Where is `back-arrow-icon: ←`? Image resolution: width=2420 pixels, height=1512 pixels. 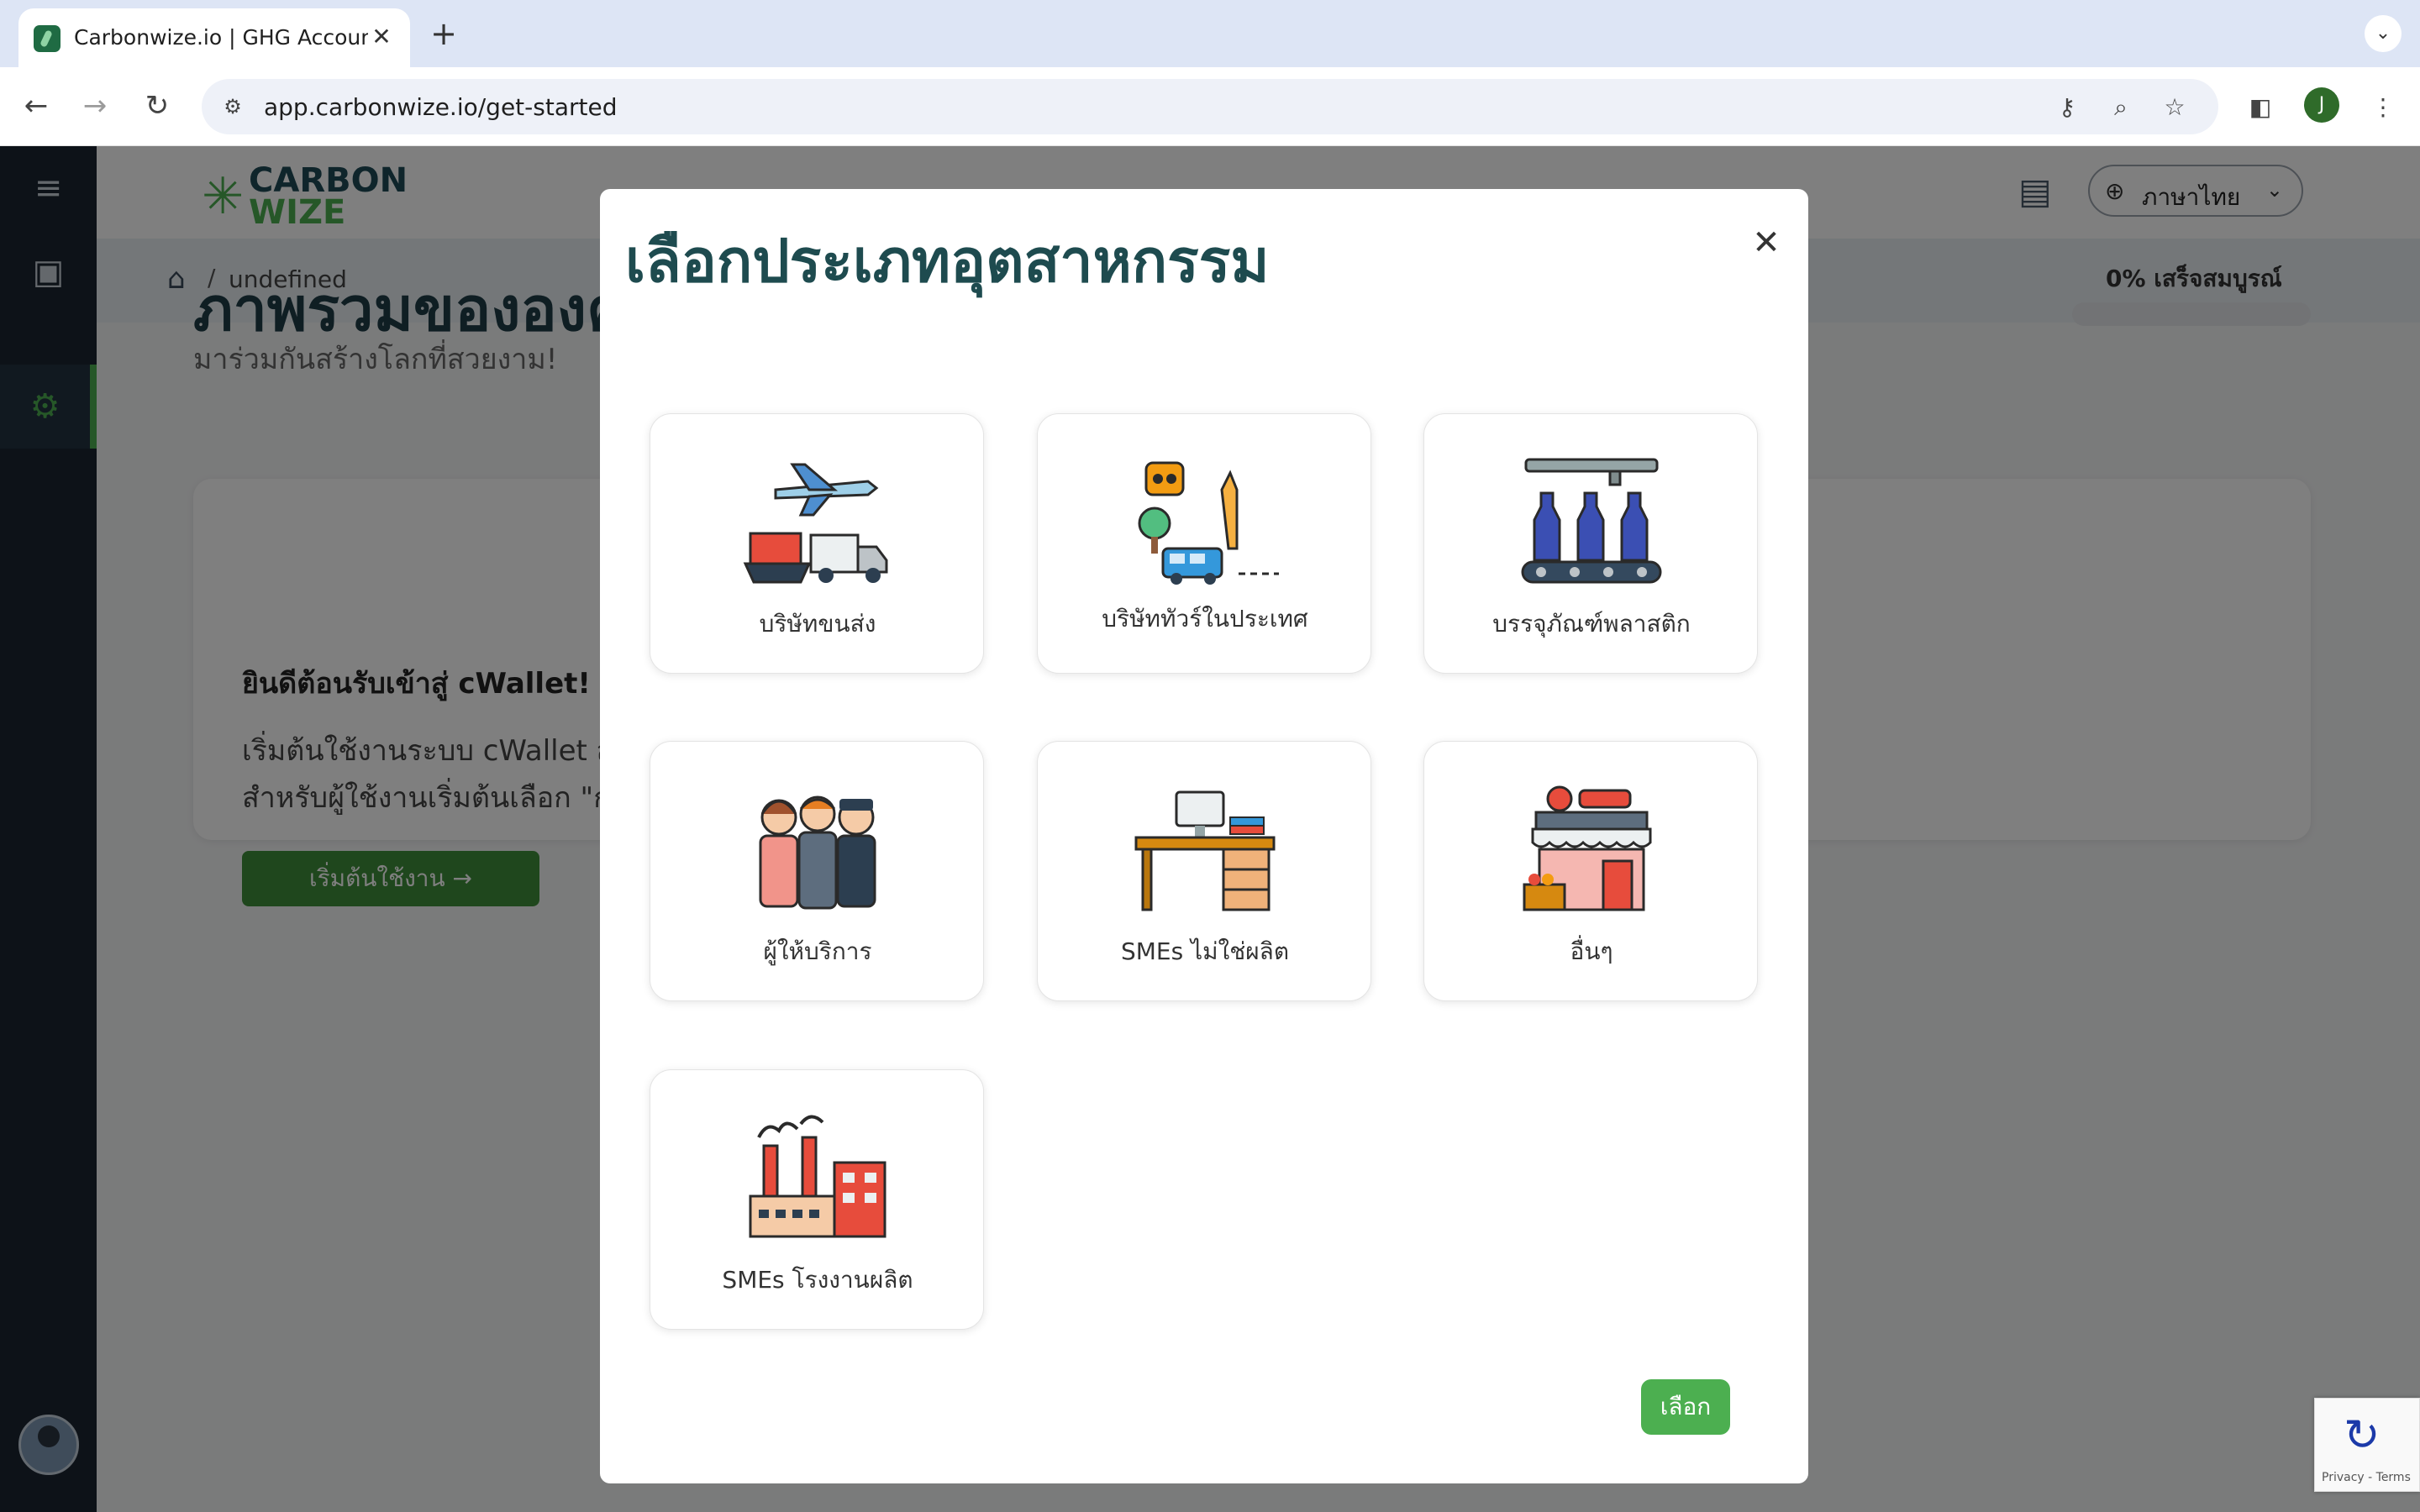 back-arrow-icon: ← is located at coordinates (36, 106).